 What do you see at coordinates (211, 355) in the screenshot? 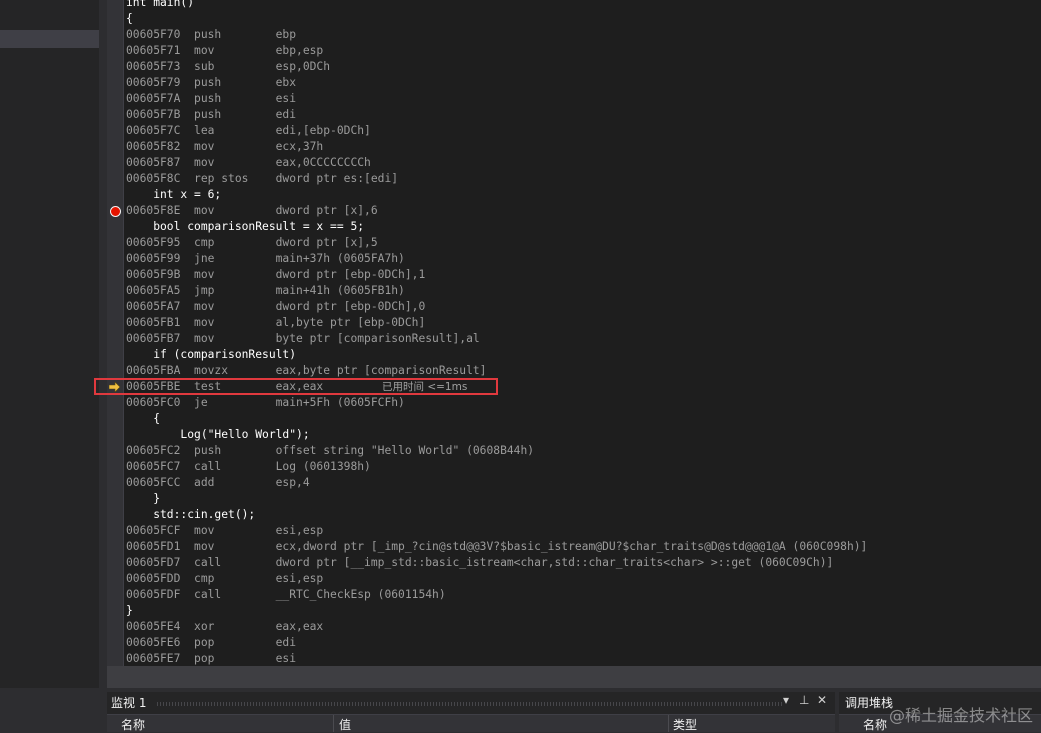
I see `source-line: if (comparisonResult)` at bounding box center [211, 355].